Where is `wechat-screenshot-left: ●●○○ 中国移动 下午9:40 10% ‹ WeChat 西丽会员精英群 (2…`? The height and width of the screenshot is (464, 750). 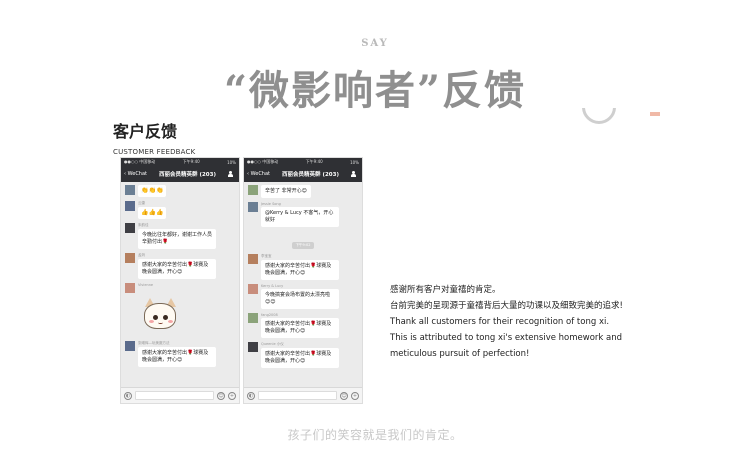
wechat-screenshot-left: ●●○○ 中国移动 下午9:40 10% ‹ WeChat 西丽会员精英群 (2… is located at coordinates (180, 280).